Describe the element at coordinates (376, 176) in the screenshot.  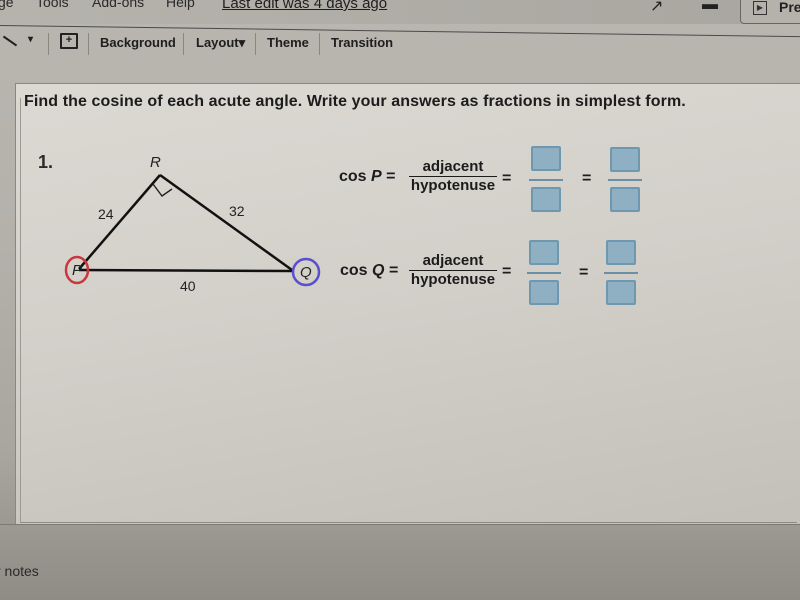
I see `angle-p: P` at that location.